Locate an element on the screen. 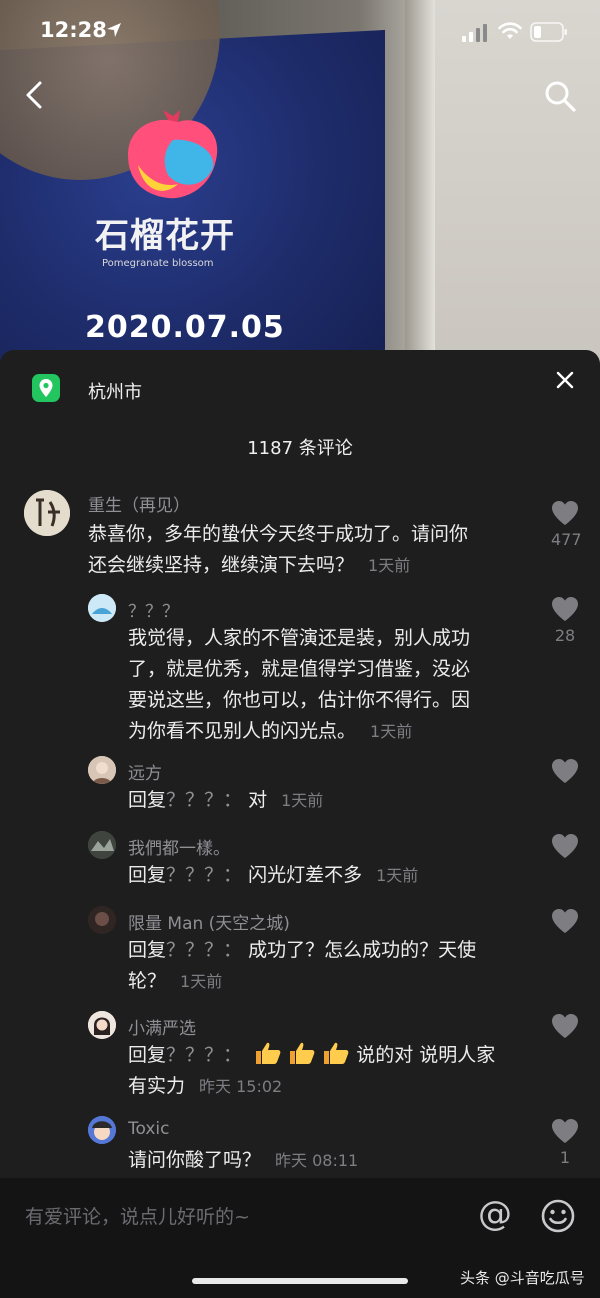 The height and width of the screenshot is (1298, 600). comment-time: 昨天 08:11 is located at coordinates (317, 1160).